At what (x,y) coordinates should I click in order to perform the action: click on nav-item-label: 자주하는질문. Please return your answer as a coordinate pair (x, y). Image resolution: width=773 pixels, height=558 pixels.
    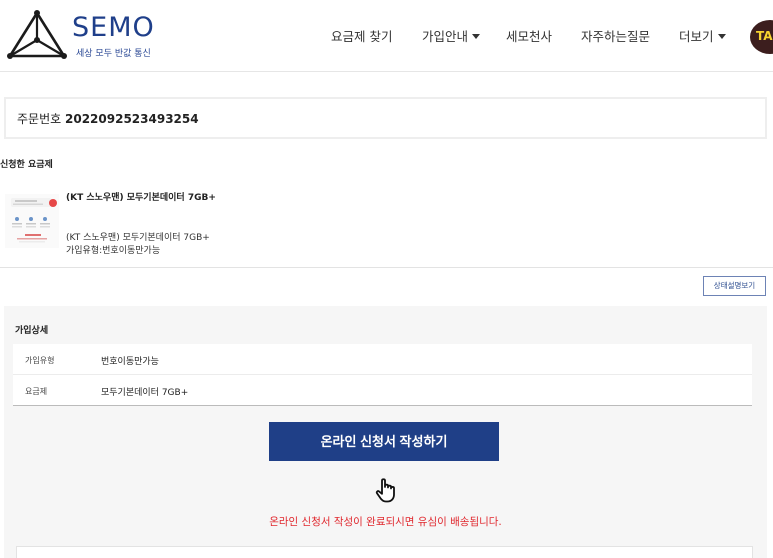
    Looking at the image, I should click on (616, 36).